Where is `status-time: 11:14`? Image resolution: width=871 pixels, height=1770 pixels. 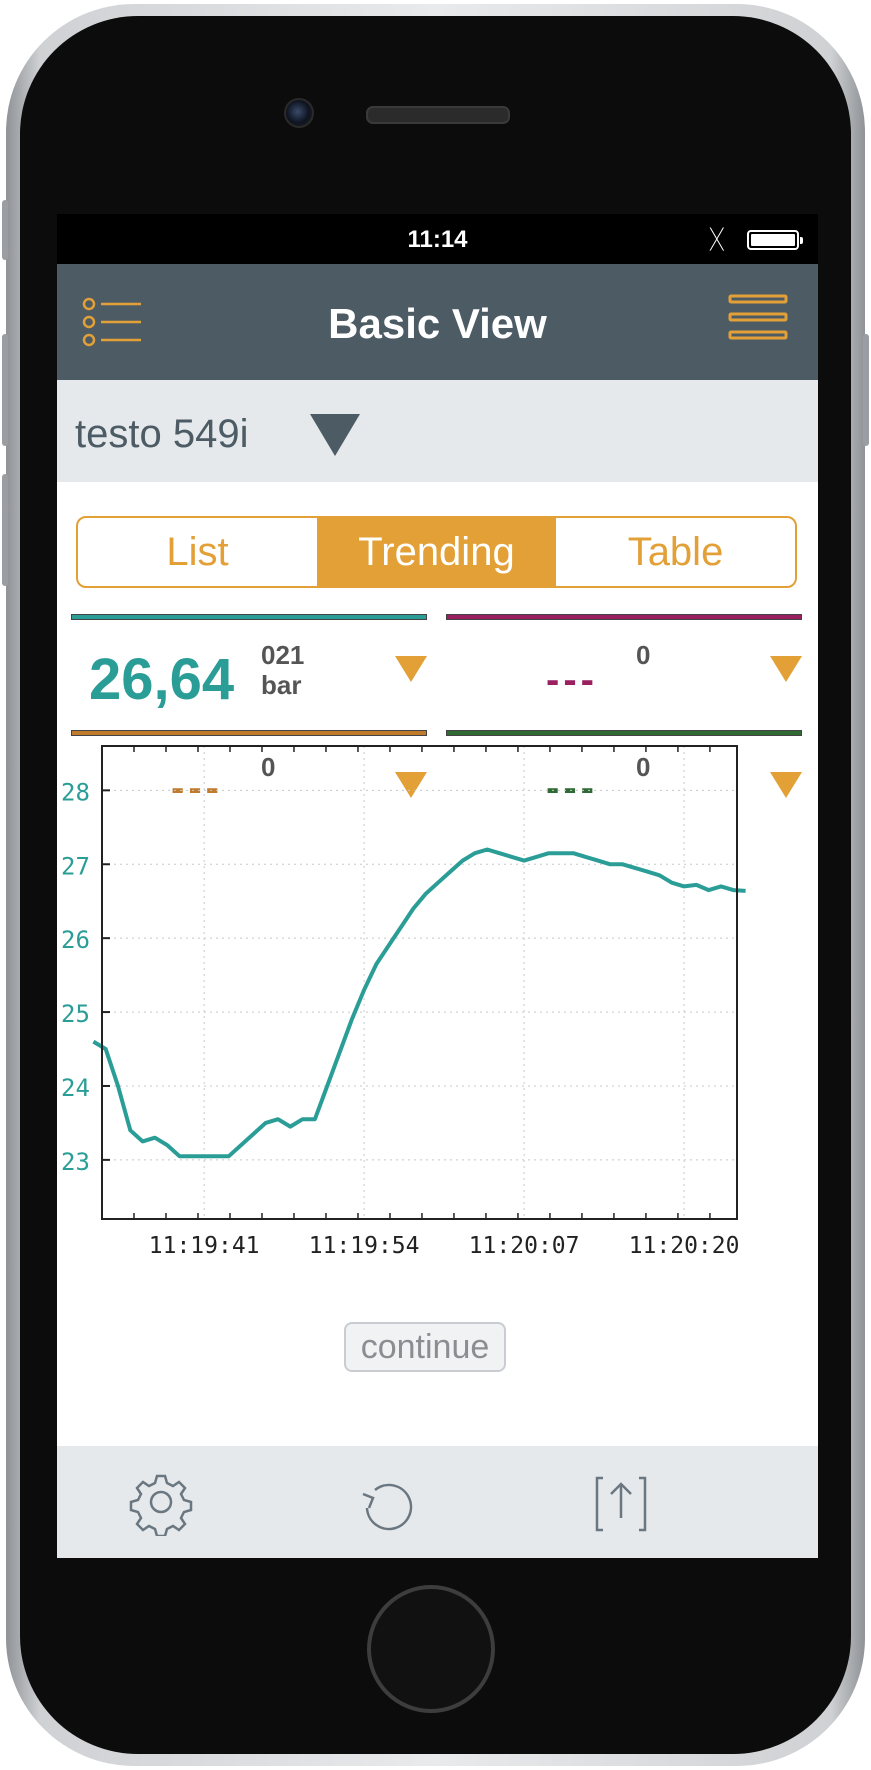 status-time: 11:14 is located at coordinates (437, 239).